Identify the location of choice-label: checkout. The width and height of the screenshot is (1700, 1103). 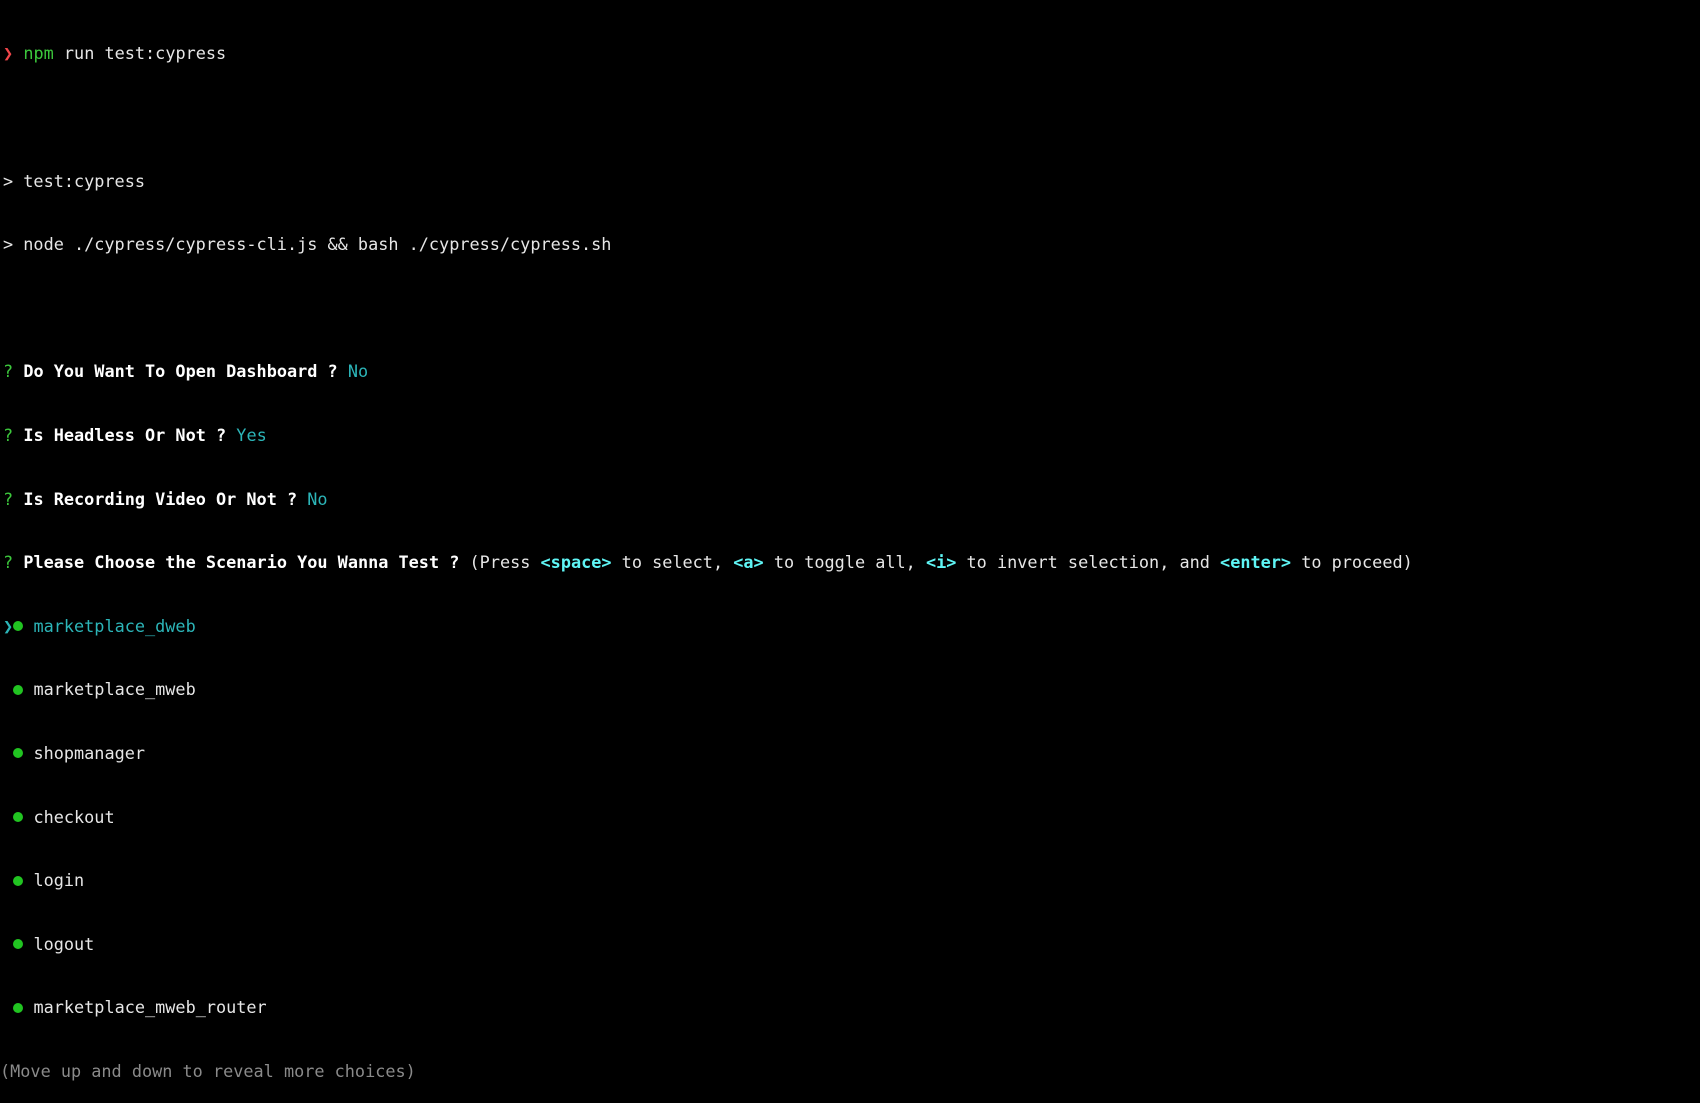
(74, 816).